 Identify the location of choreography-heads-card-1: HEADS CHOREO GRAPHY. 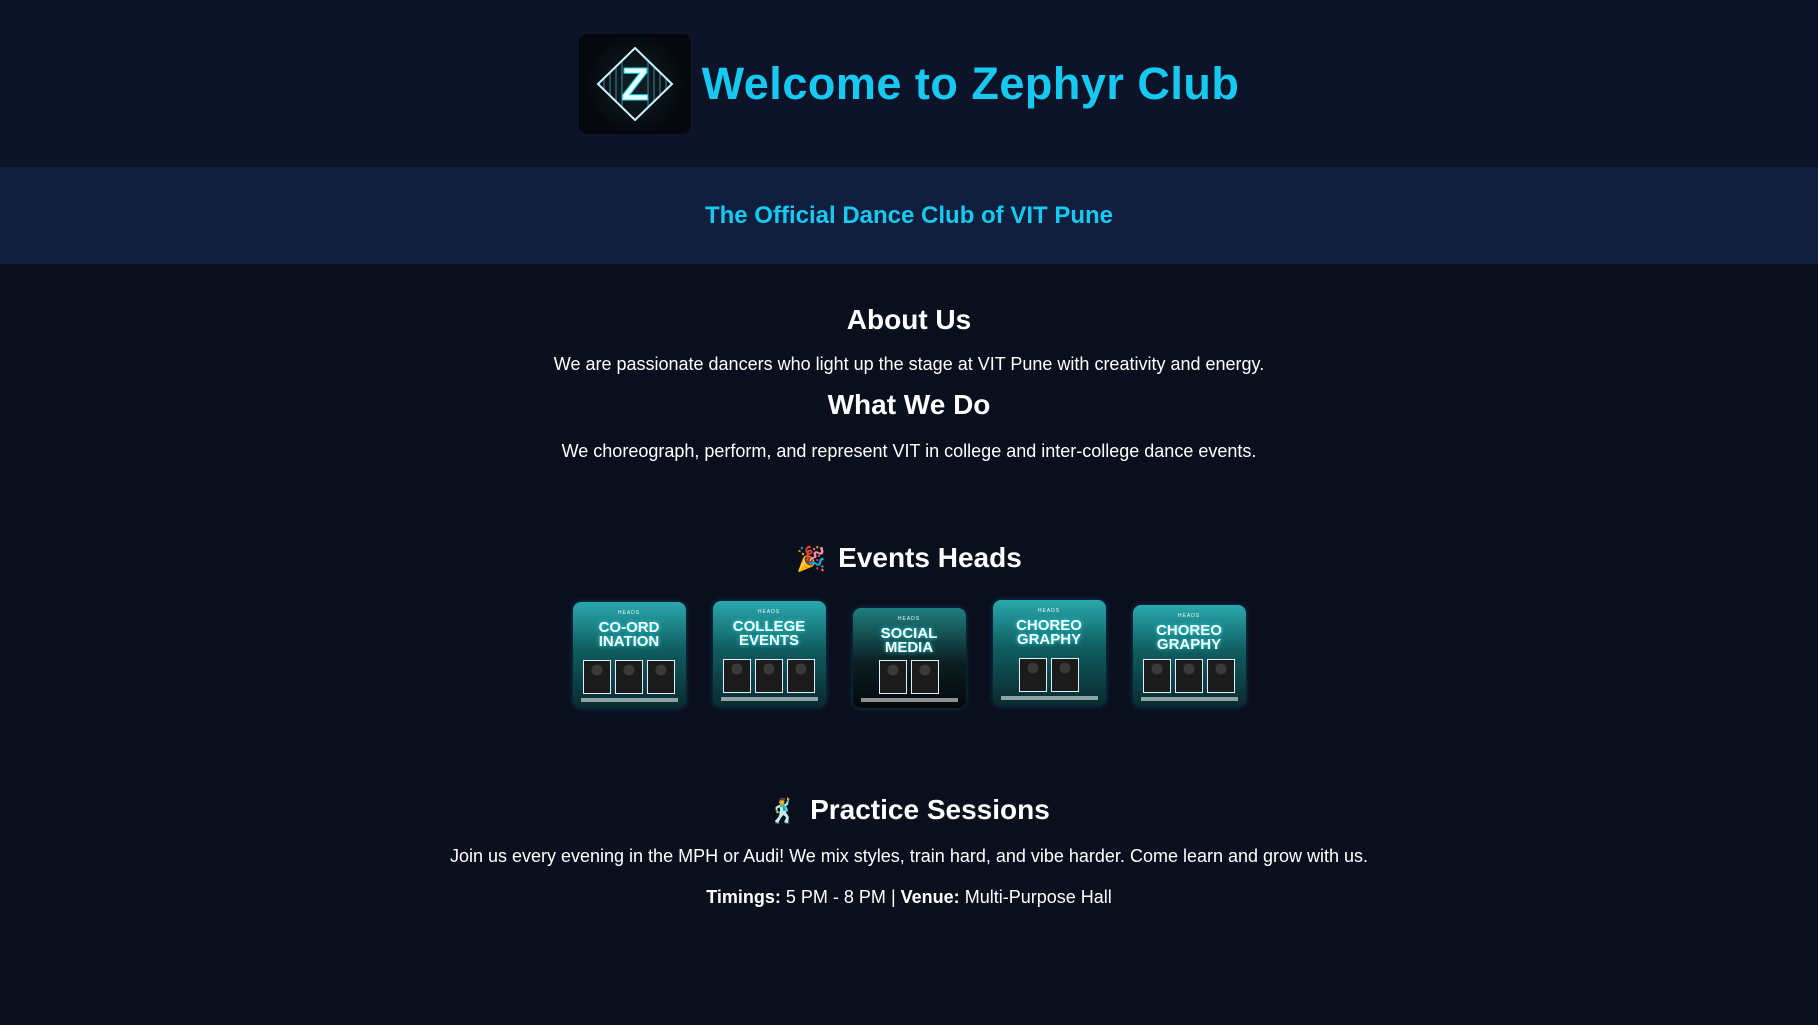
(1049, 653).